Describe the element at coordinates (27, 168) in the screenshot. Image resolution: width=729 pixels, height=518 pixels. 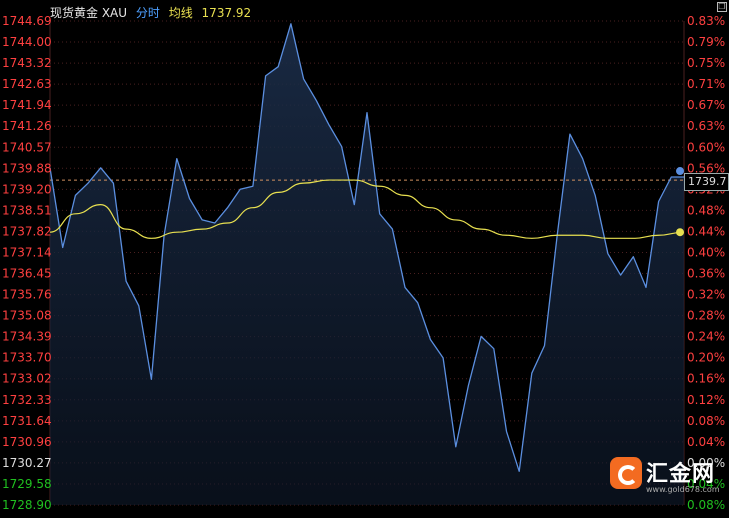
I see `y-tick-label-left: 1739.88` at that location.